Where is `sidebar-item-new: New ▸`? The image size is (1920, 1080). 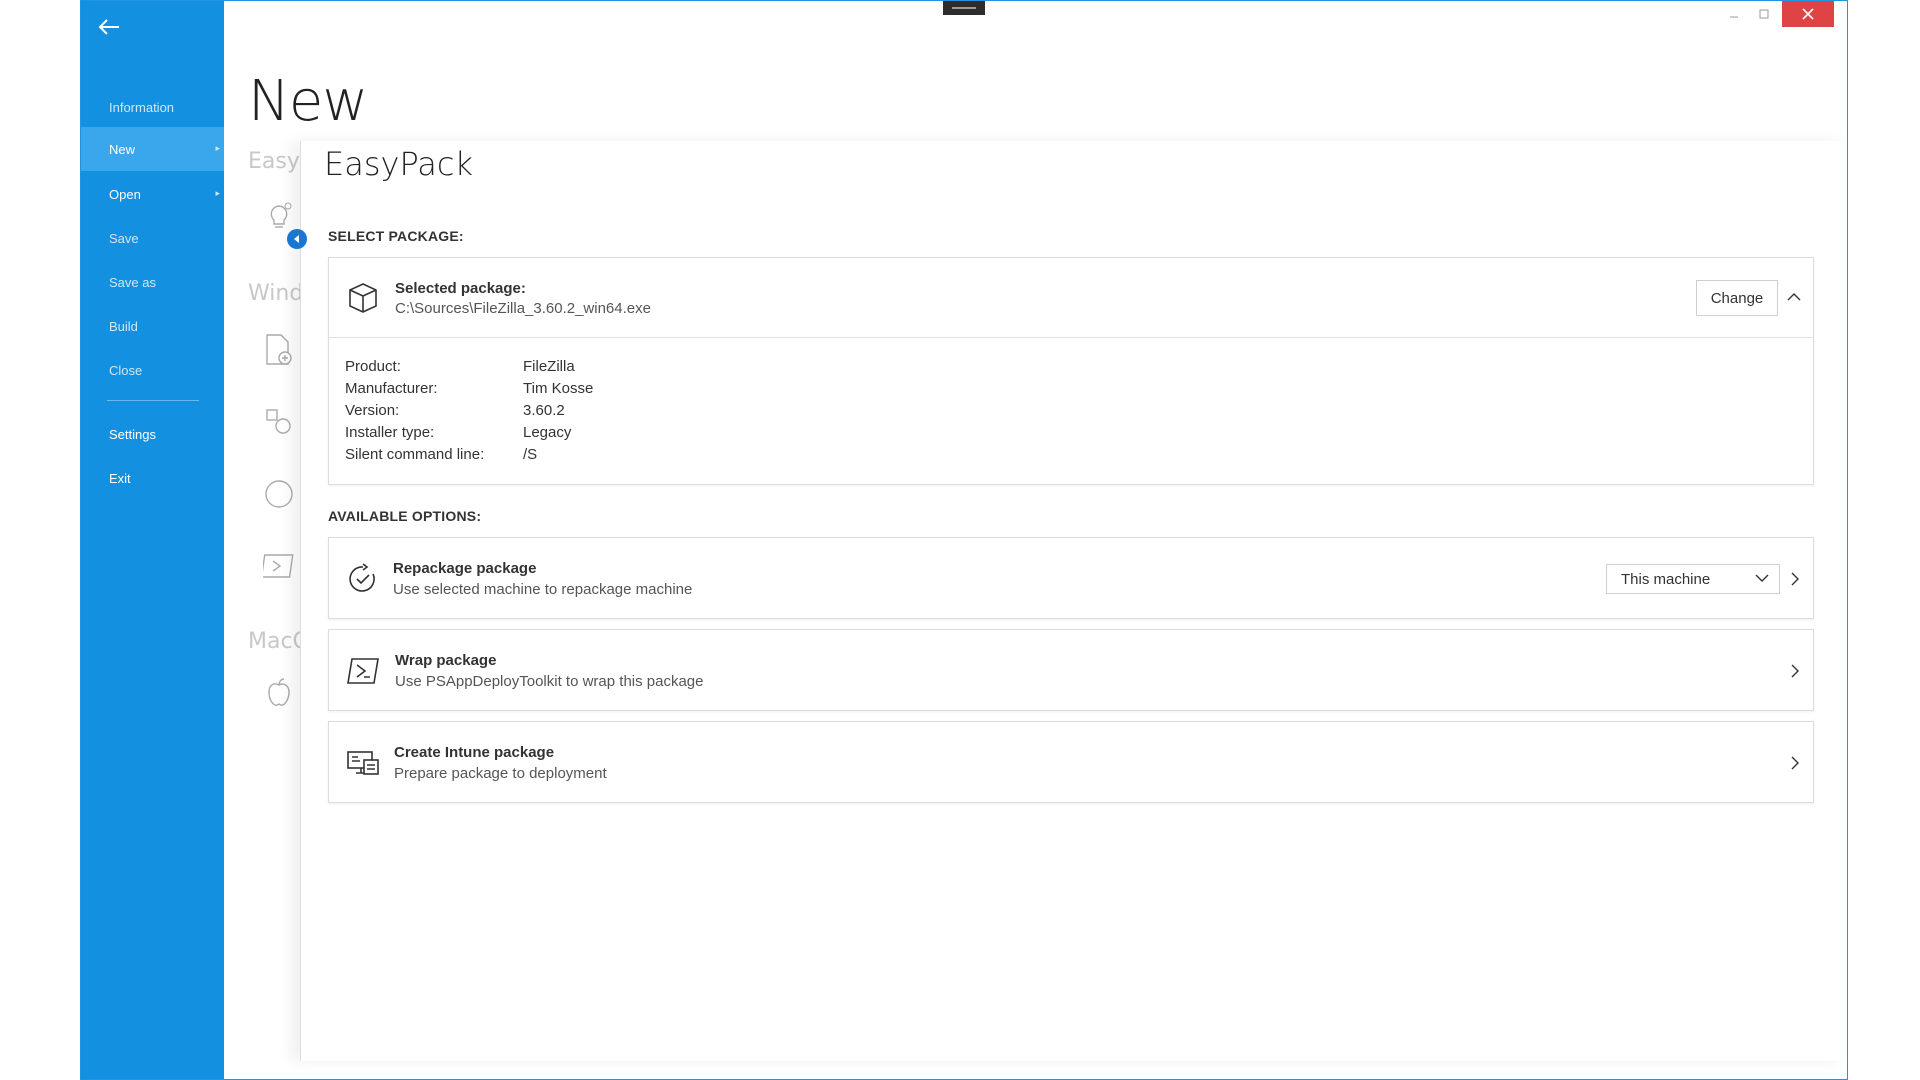
sidebar-item-new: New ▸ is located at coordinates (152, 149).